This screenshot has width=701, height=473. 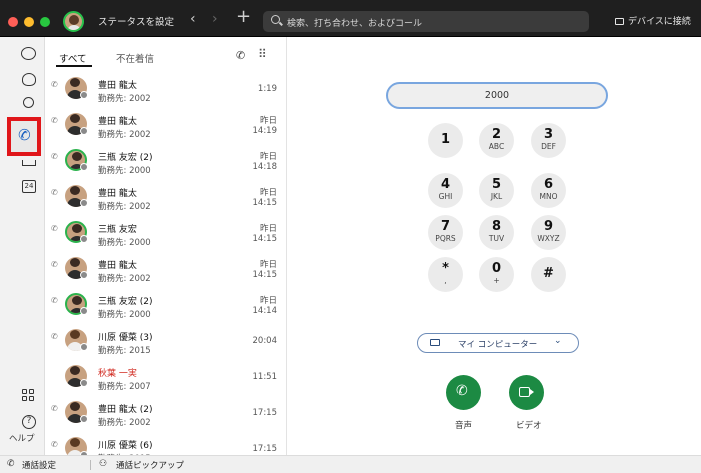 What do you see at coordinates (103, 464) in the screenshot?
I see `call-pickup-icon: ⚇` at bounding box center [103, 464].